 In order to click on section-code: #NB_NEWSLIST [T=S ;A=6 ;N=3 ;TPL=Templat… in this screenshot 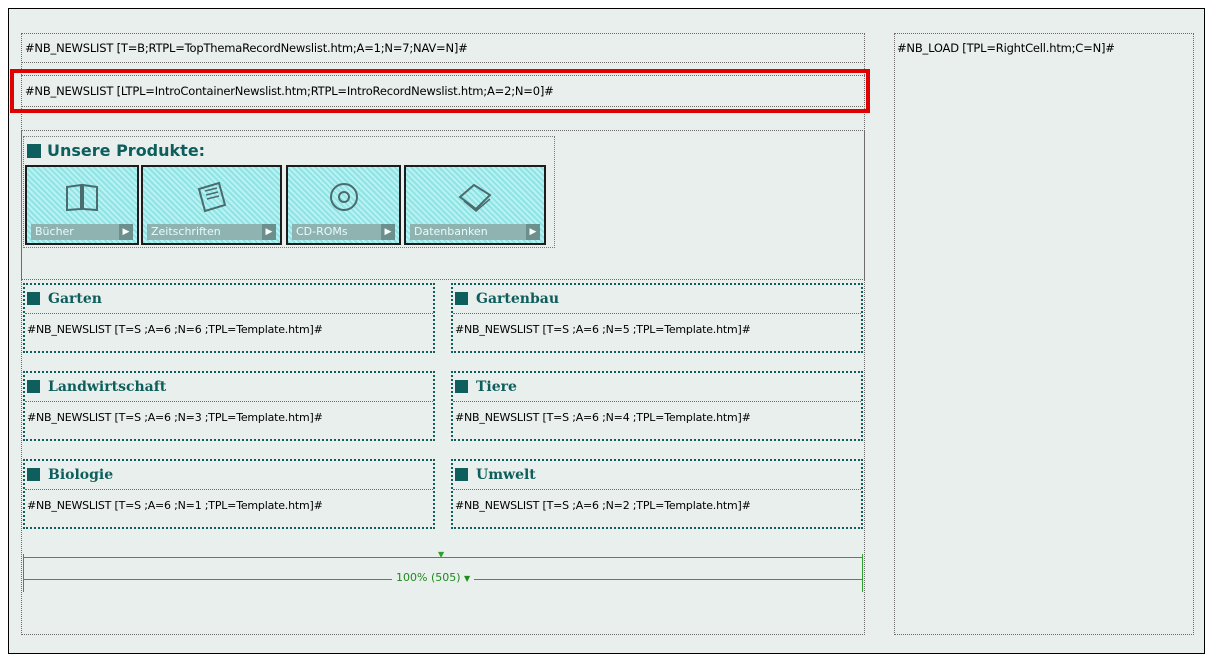, I will do `click(175, 417)`.